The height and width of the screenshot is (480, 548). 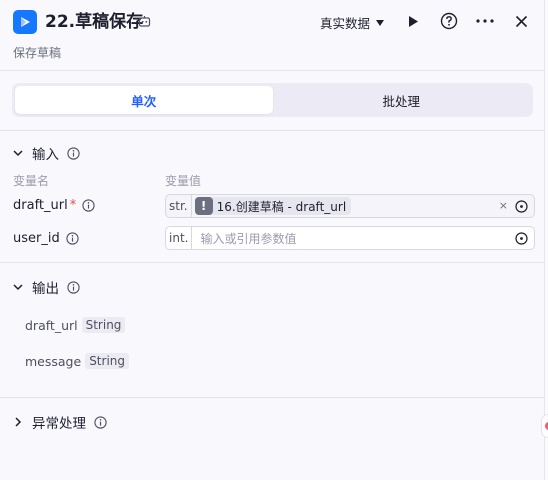 I want to click on run-mode-tabs: 单次 批处理, so click(x=272, y=100).